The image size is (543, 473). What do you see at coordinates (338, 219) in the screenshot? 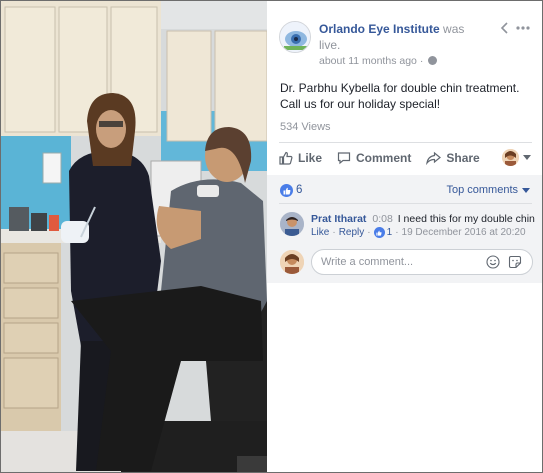
I see `commenter-name: Prat Itharat` at bounding box center [338, 219].